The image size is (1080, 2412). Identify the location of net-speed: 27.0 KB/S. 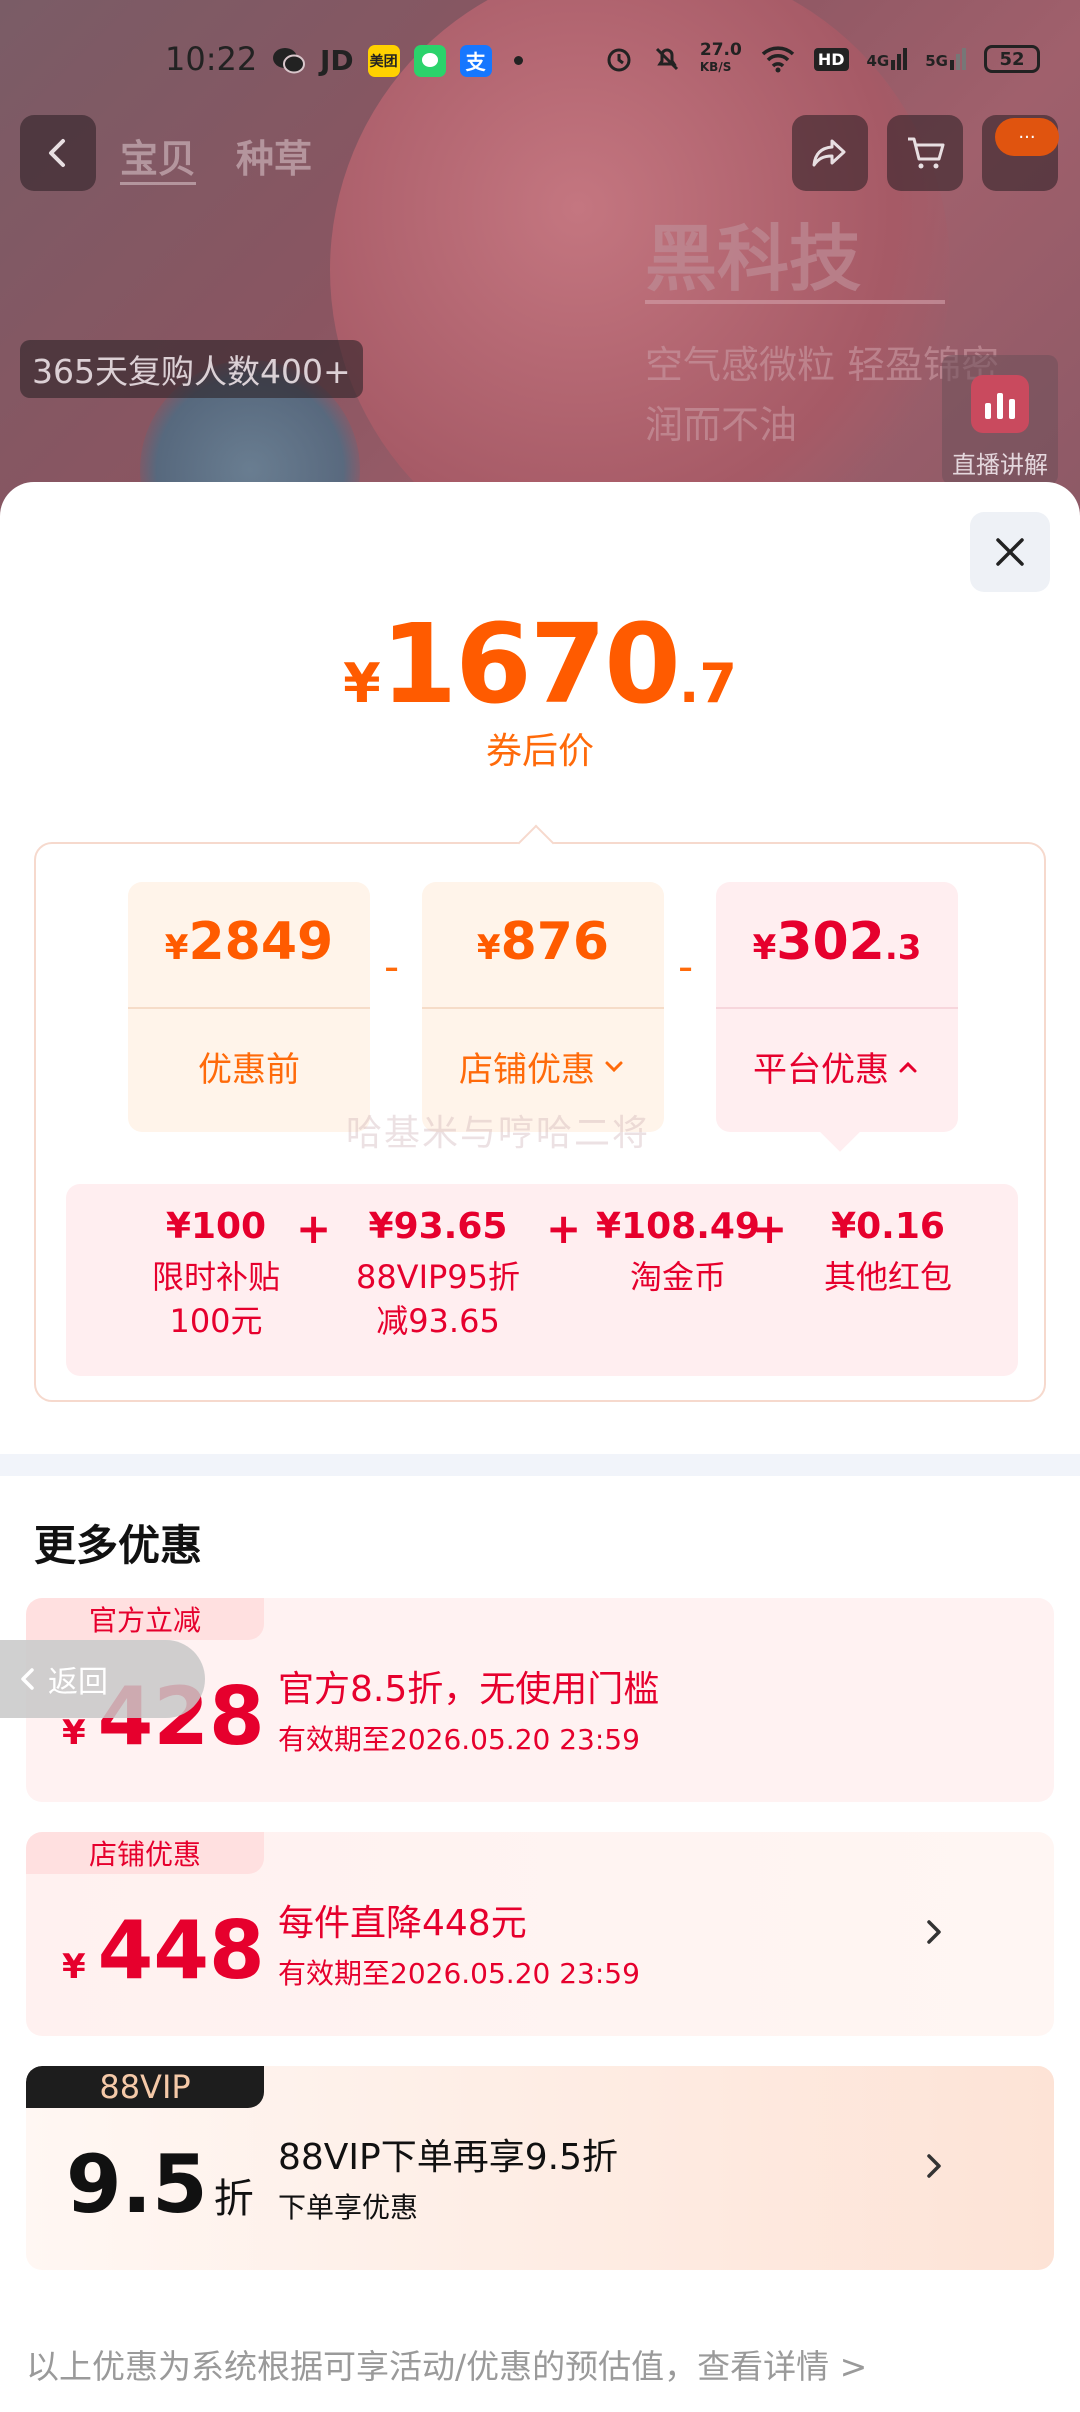
(721, 59).